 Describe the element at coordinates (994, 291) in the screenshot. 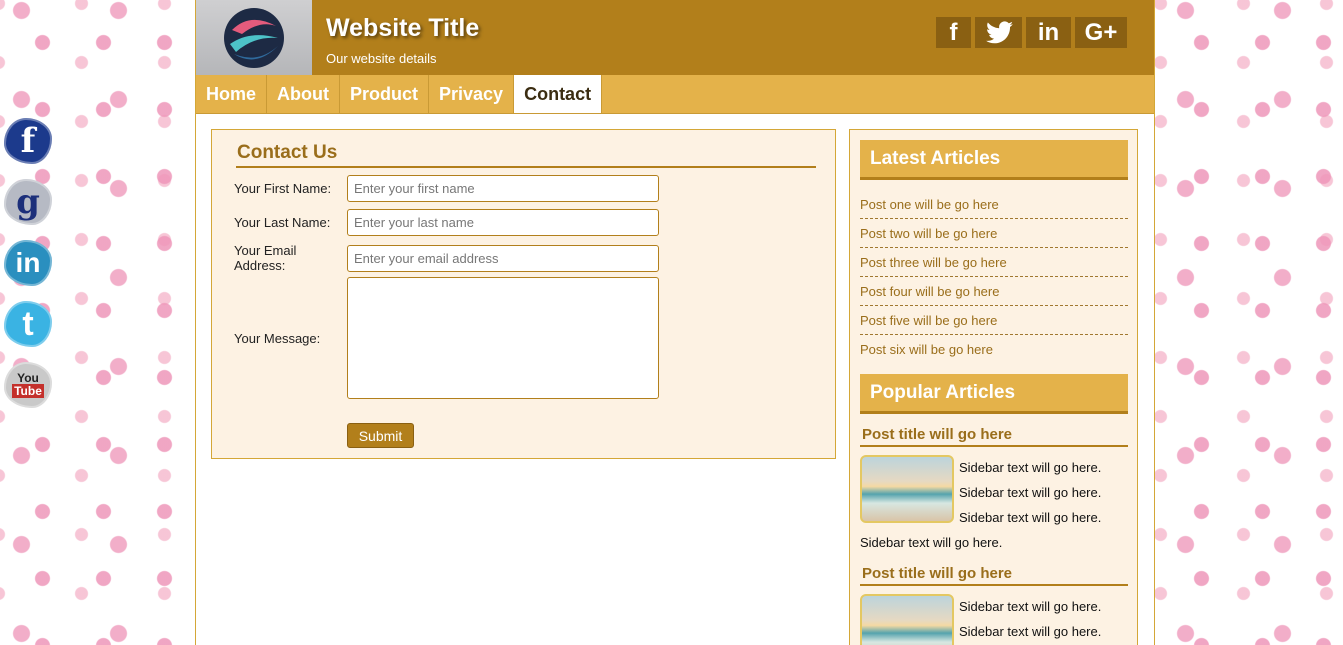

I see `latest-article-link: Post four will be go here` at that location.